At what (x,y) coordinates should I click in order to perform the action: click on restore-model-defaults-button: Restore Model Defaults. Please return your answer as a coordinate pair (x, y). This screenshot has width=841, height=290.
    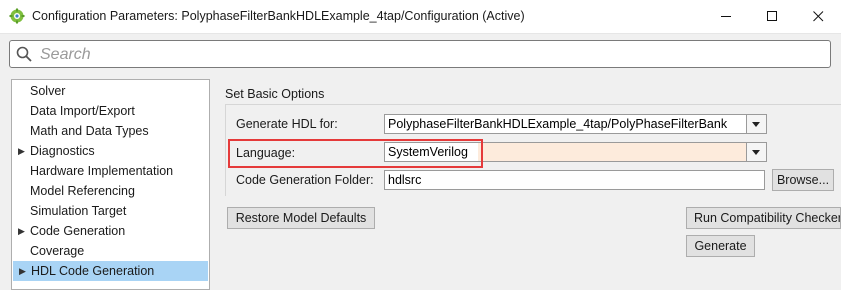
    Looking at the image, I should click on (301, 218).